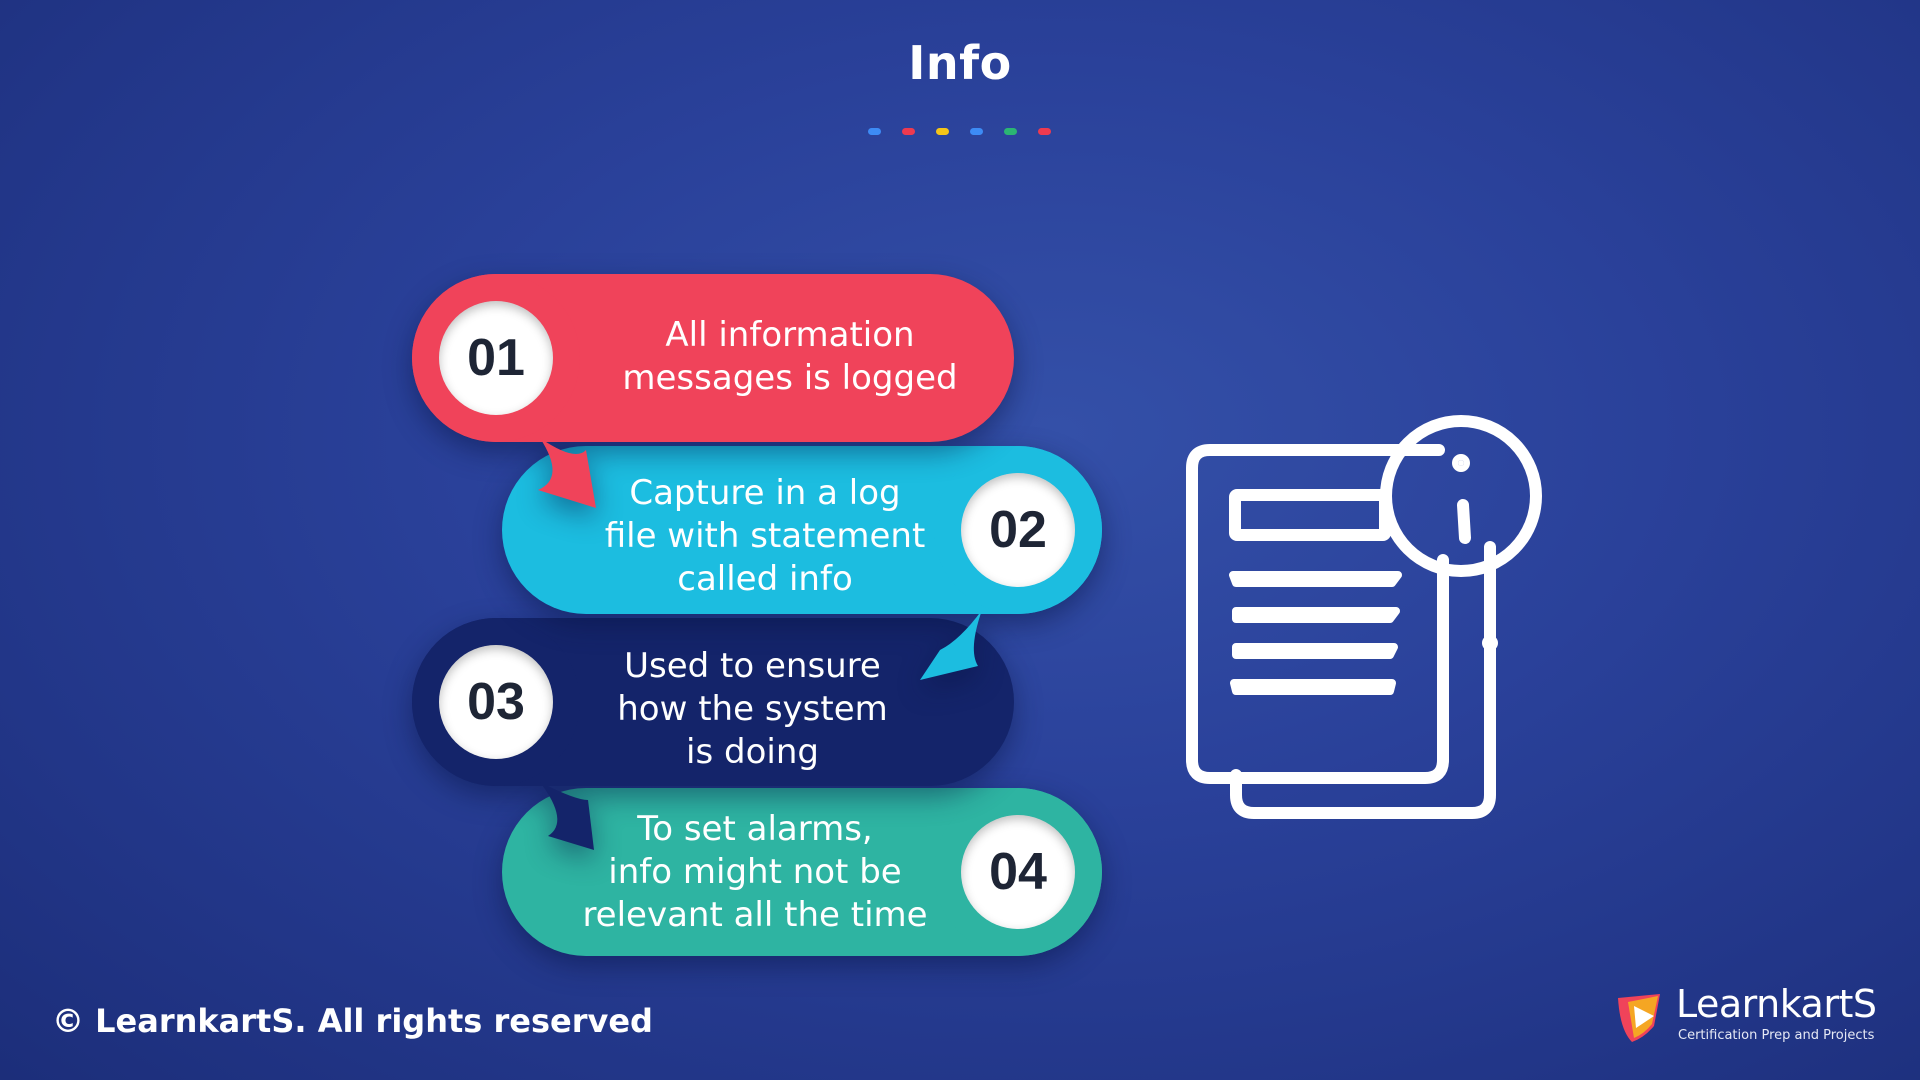  Describe the element at coordinates (1776, 1004) in the screenshot. I see `brand-name: LearnkartS` at that location.